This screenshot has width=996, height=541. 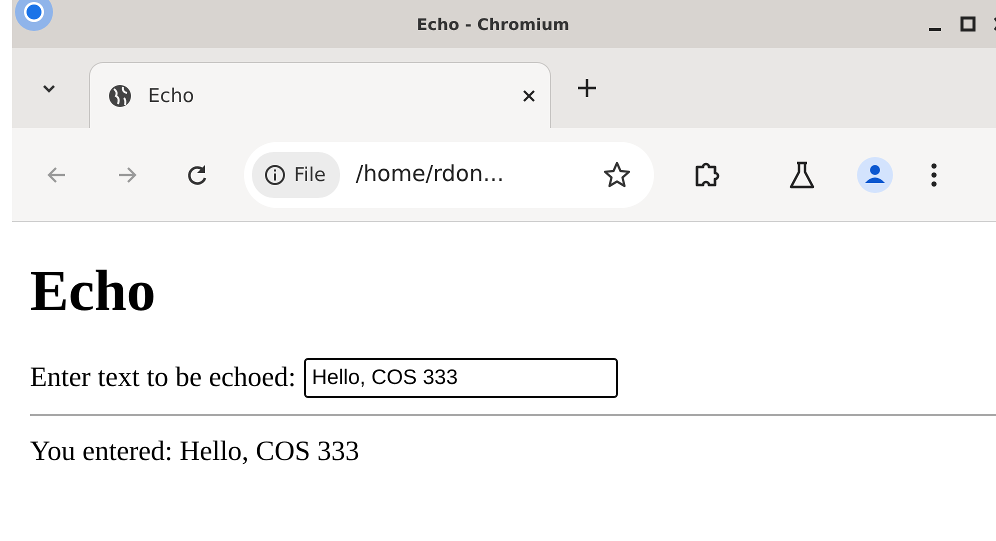 What do you see at coordinates (163, 378) in the screenshot?
I see `field-label: Enter text to be echoed:` at bounding box center [163, 378].